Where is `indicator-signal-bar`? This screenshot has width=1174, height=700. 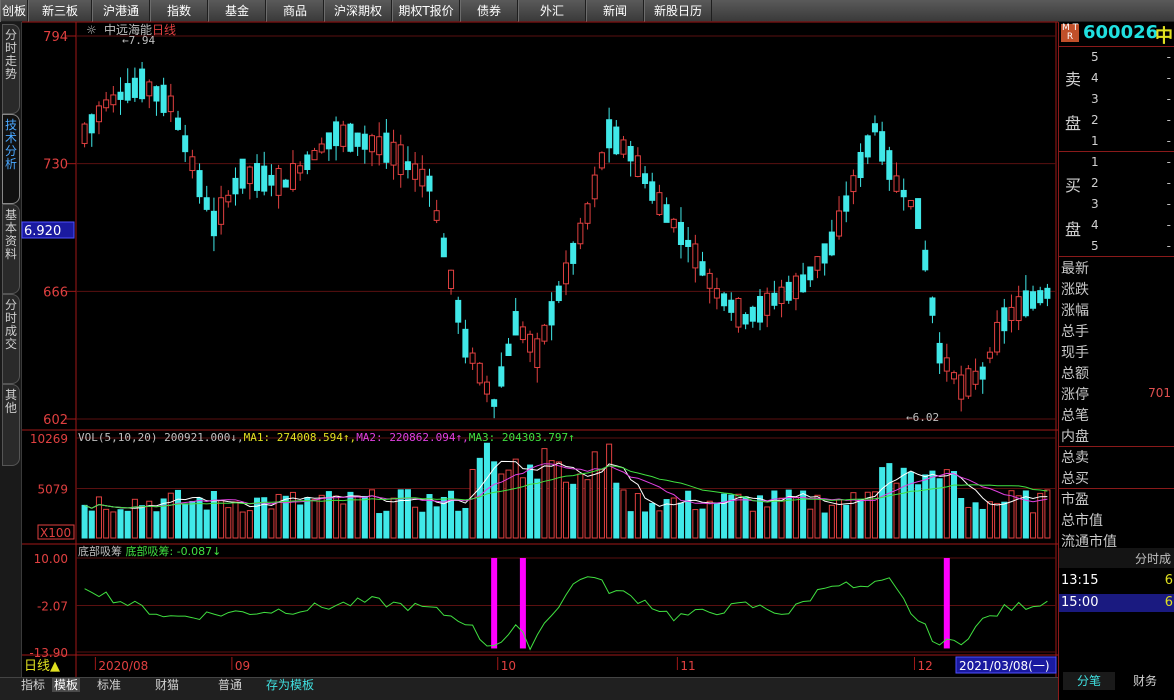 indicator-signal-bar is located at coordinates (522, 603).